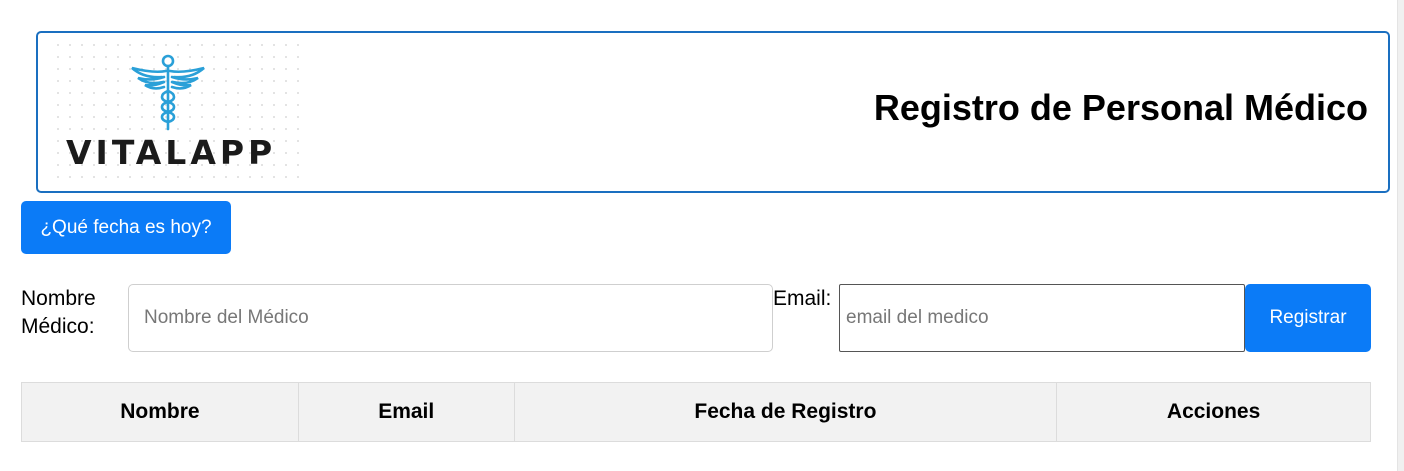  I want to click on column-header-email: Email, so click(406, 412).